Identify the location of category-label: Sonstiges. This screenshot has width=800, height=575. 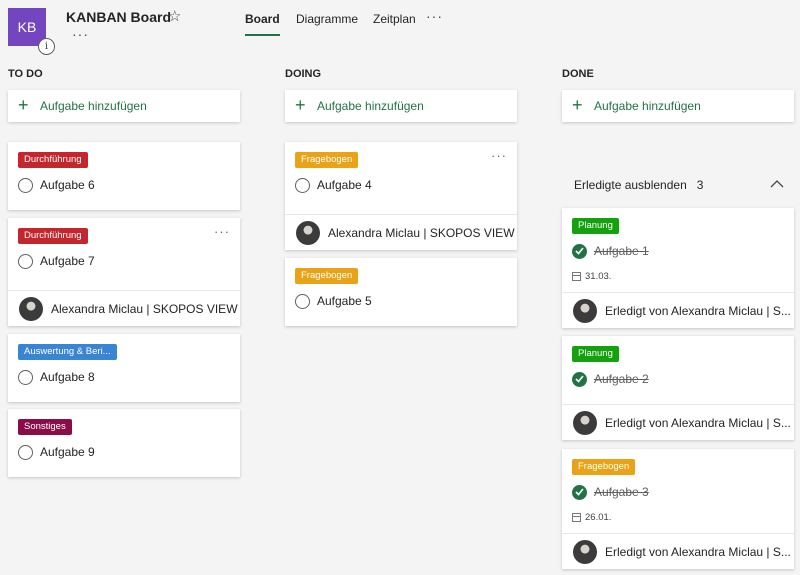
(45, 427).